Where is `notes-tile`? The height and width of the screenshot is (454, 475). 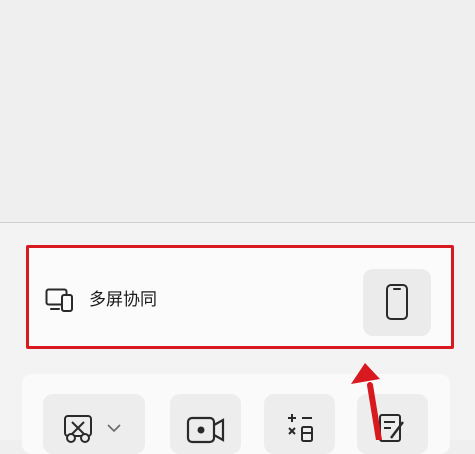 notes-tile is located at coordinates (392, 424).